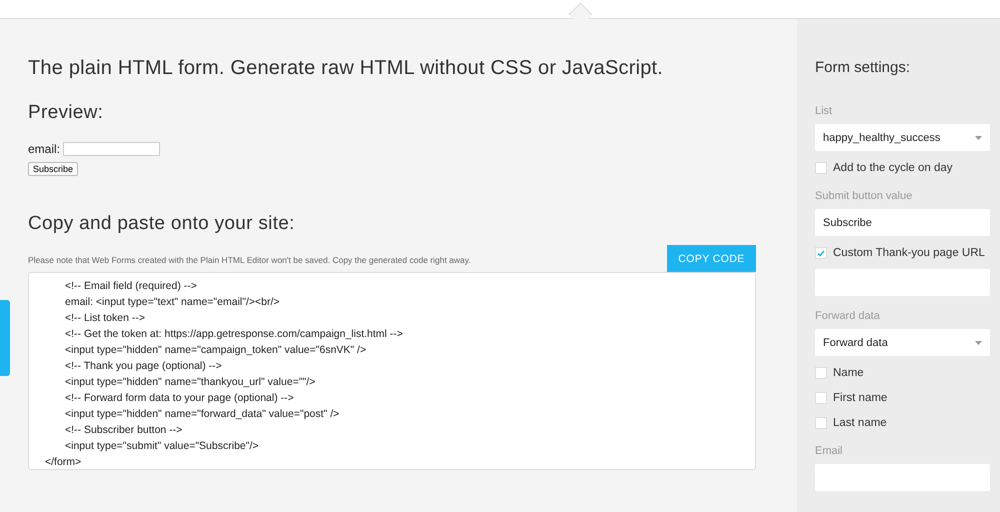  I want to click on code-line: <!-- List token -->, so click(105, 318).